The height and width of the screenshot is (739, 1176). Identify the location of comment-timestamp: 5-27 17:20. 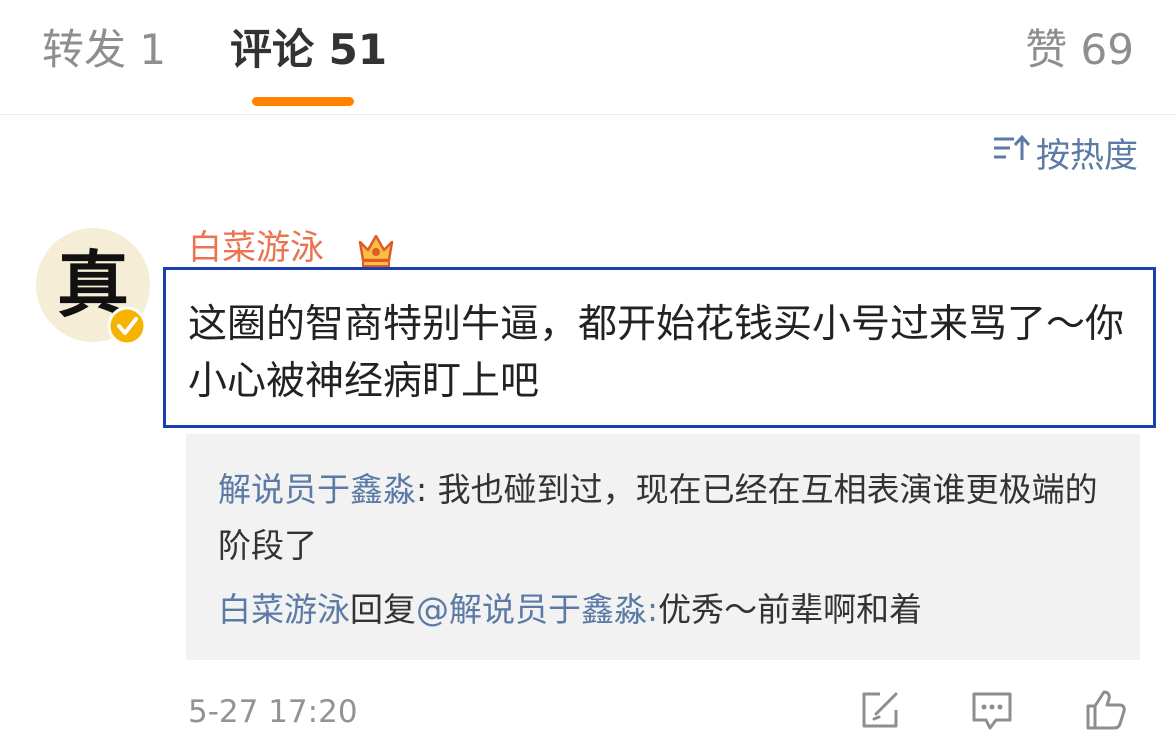
(273, 712).